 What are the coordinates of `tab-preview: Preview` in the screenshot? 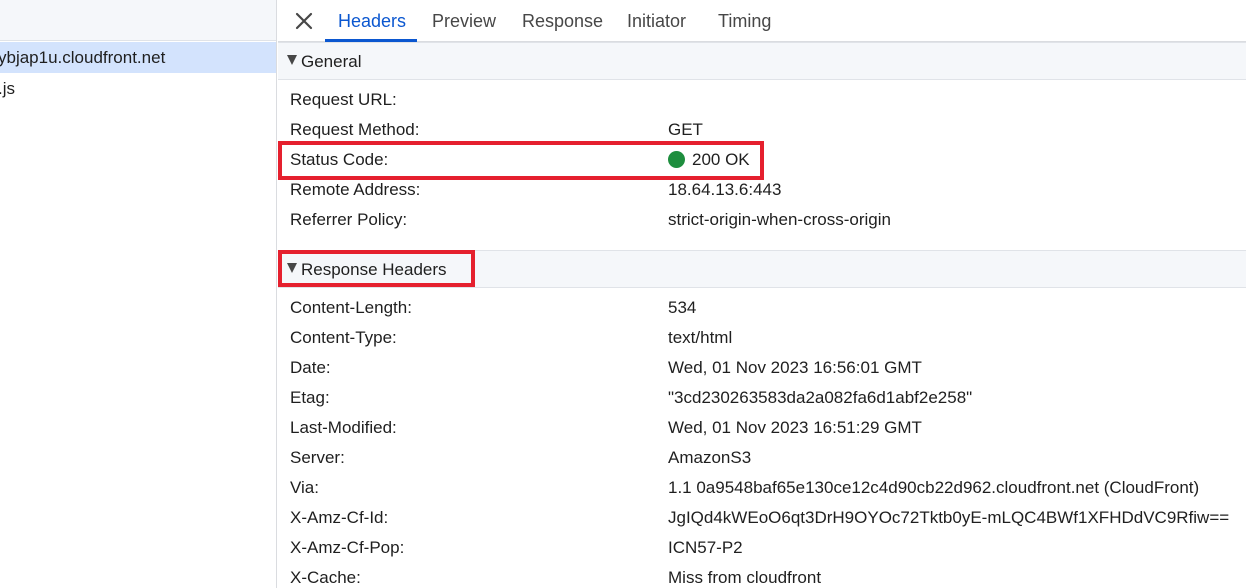 It's located at (464, 21).